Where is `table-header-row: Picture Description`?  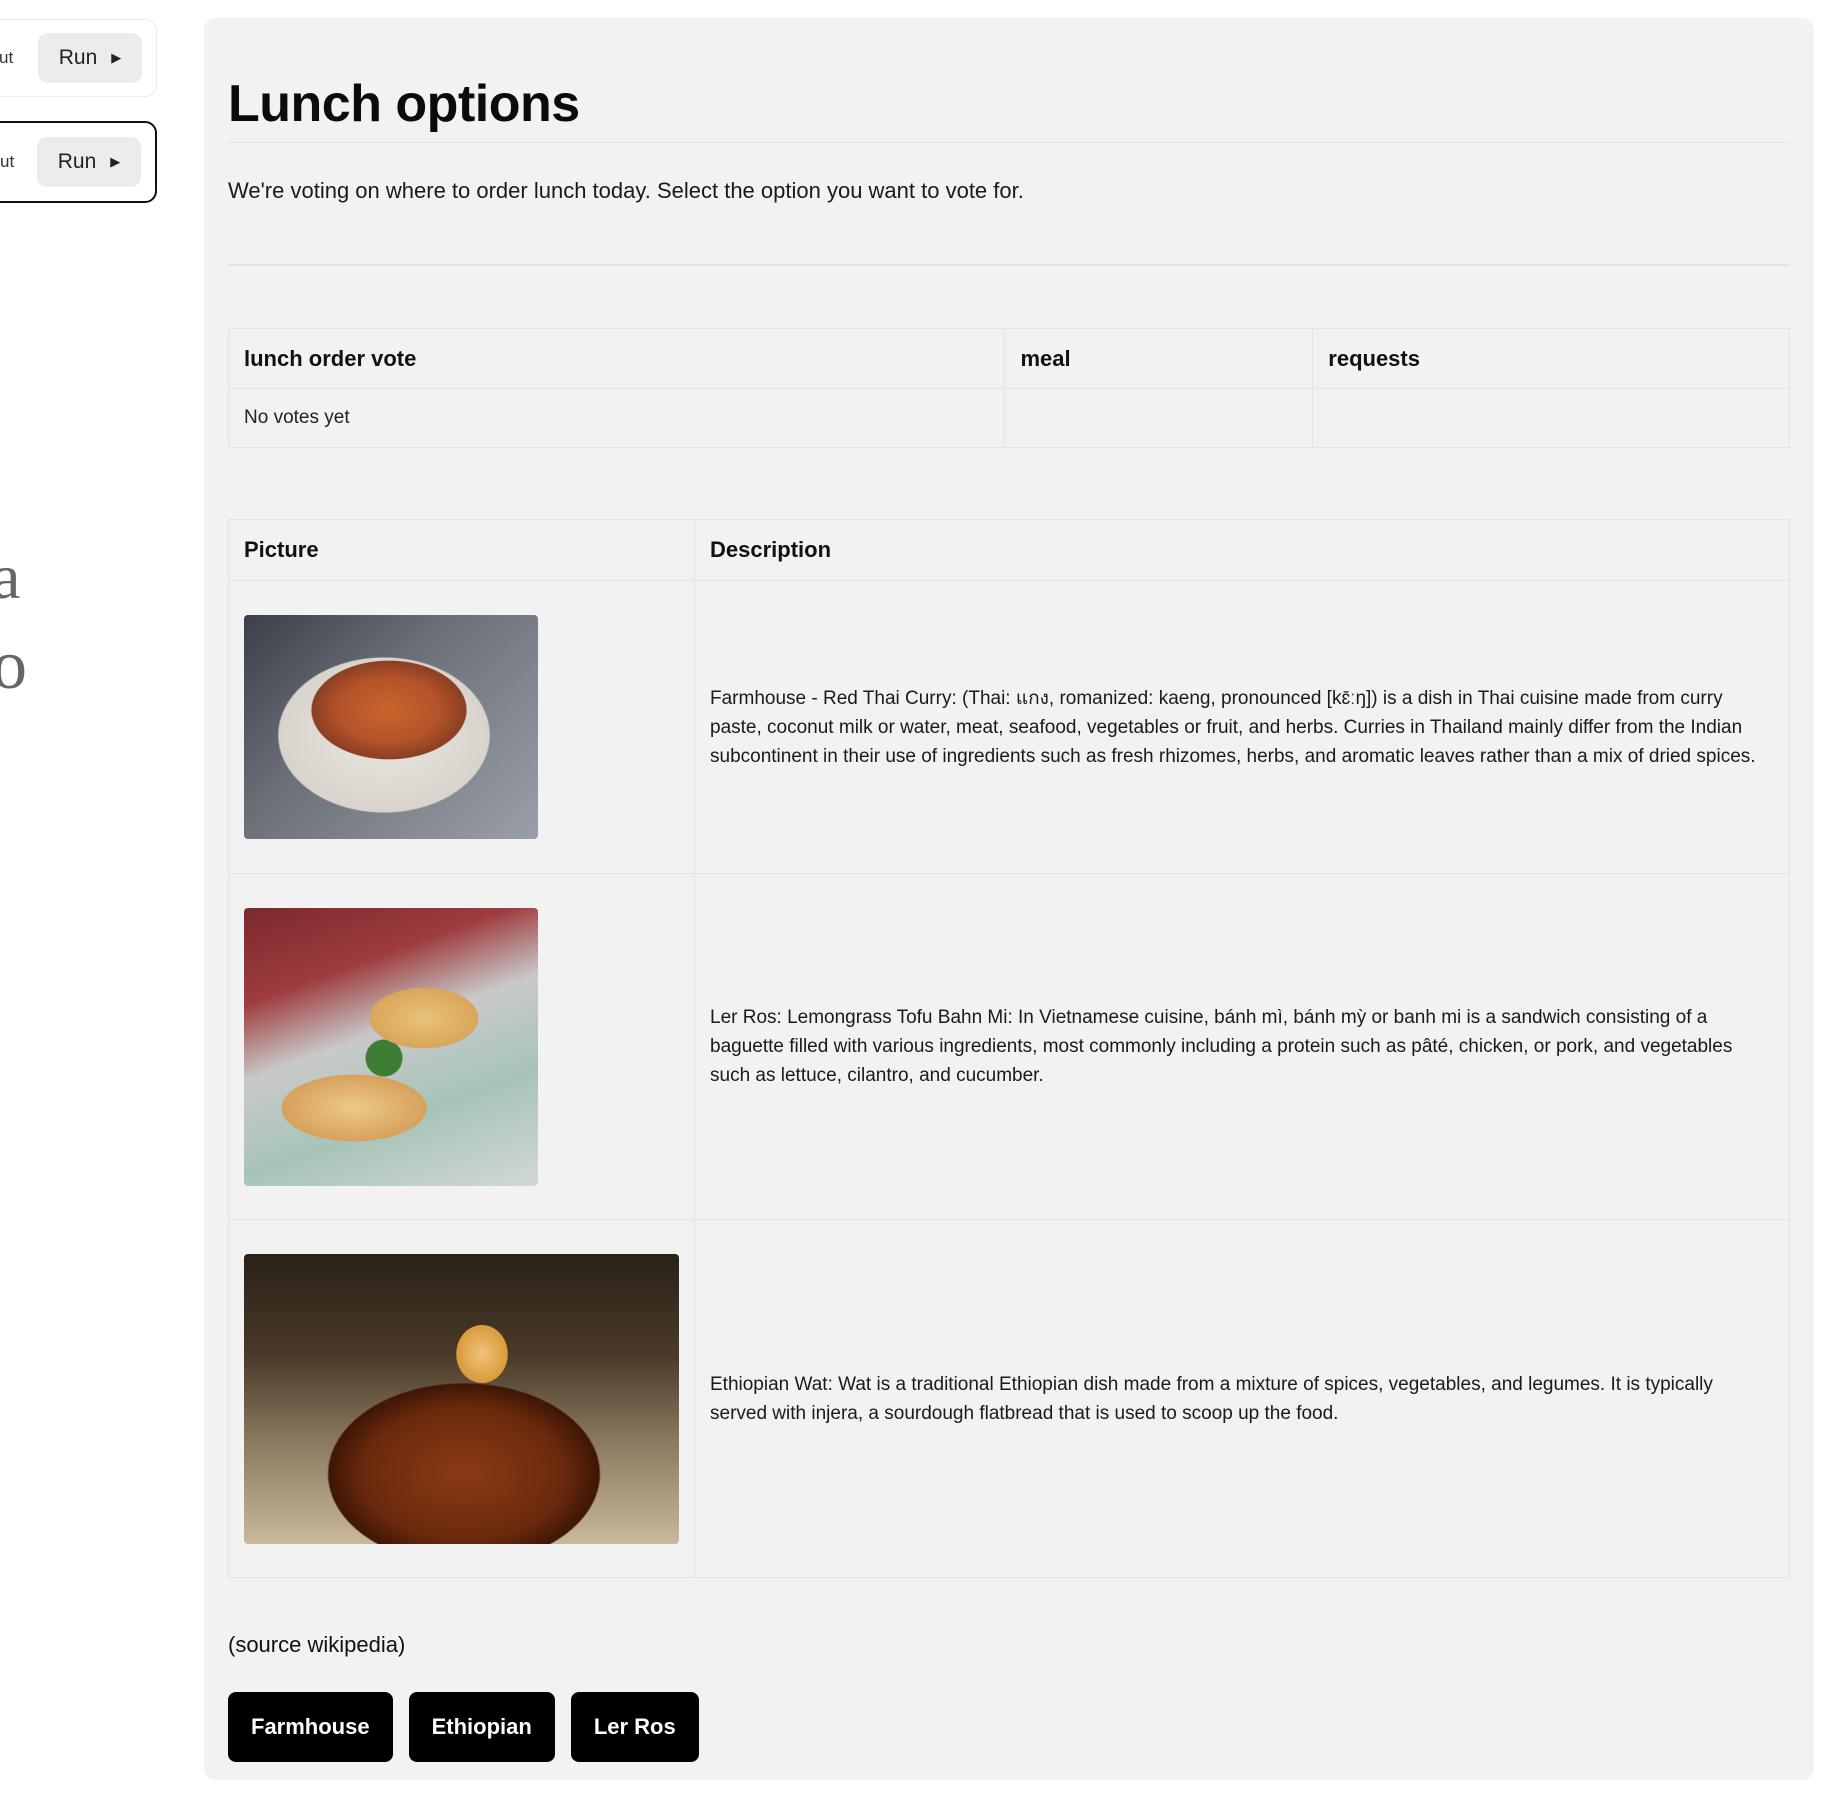 table-header-row: Picture Description is located at coordinates (1009, 550).